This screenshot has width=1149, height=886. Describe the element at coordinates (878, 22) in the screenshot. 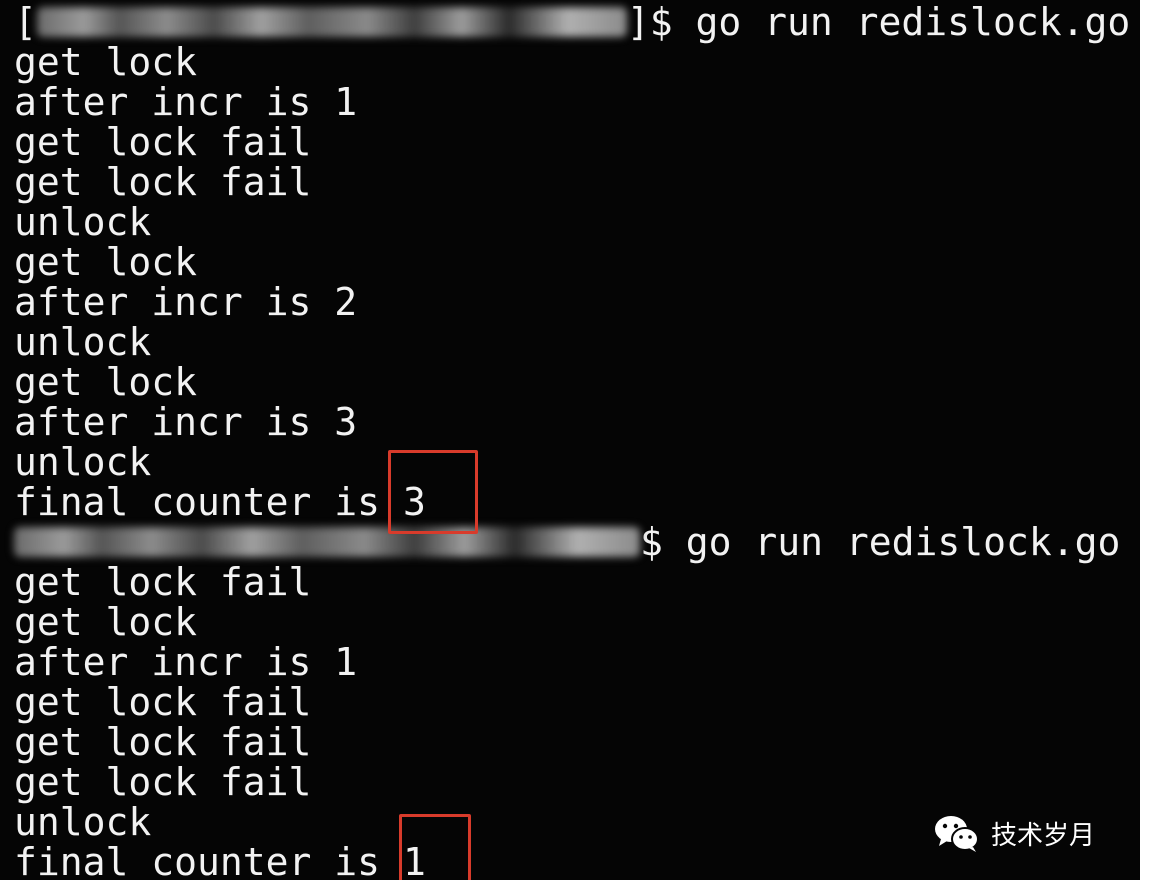

I see `prompt-command: ]$ go run redislock.go` at that location.